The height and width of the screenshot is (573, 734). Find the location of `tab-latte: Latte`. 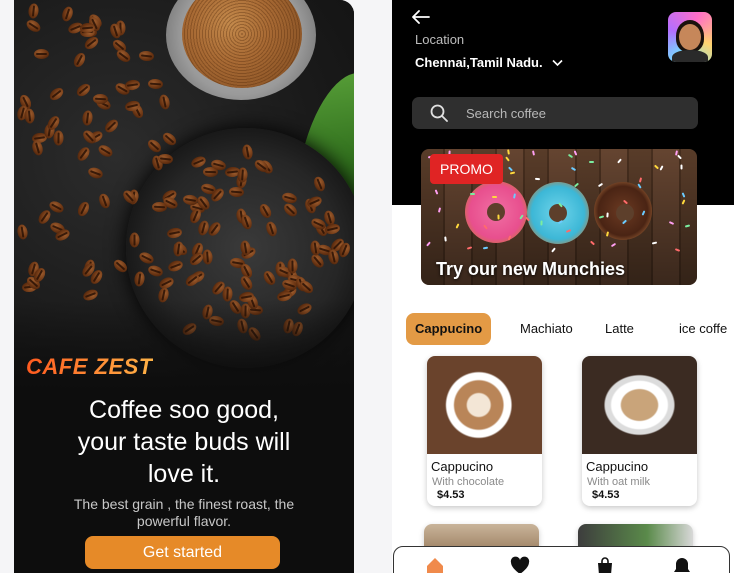

tab-latte: Latte is located at coordinates (619, 329).